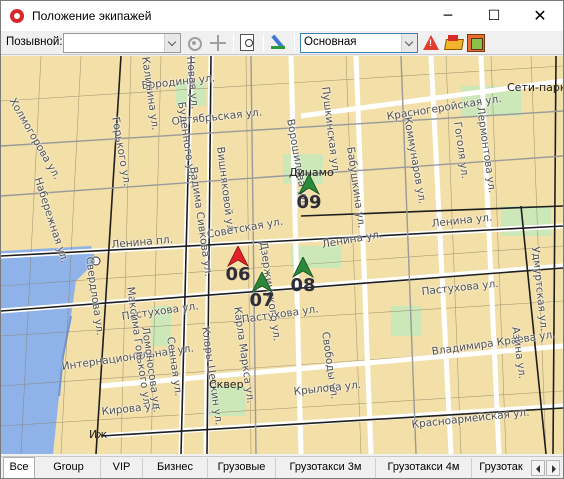 The height and width of the screenshot is (479, 564). Describe the element at coordinates (309, 202) in the screenshot. I see `vehicle-number: 09` at that location.